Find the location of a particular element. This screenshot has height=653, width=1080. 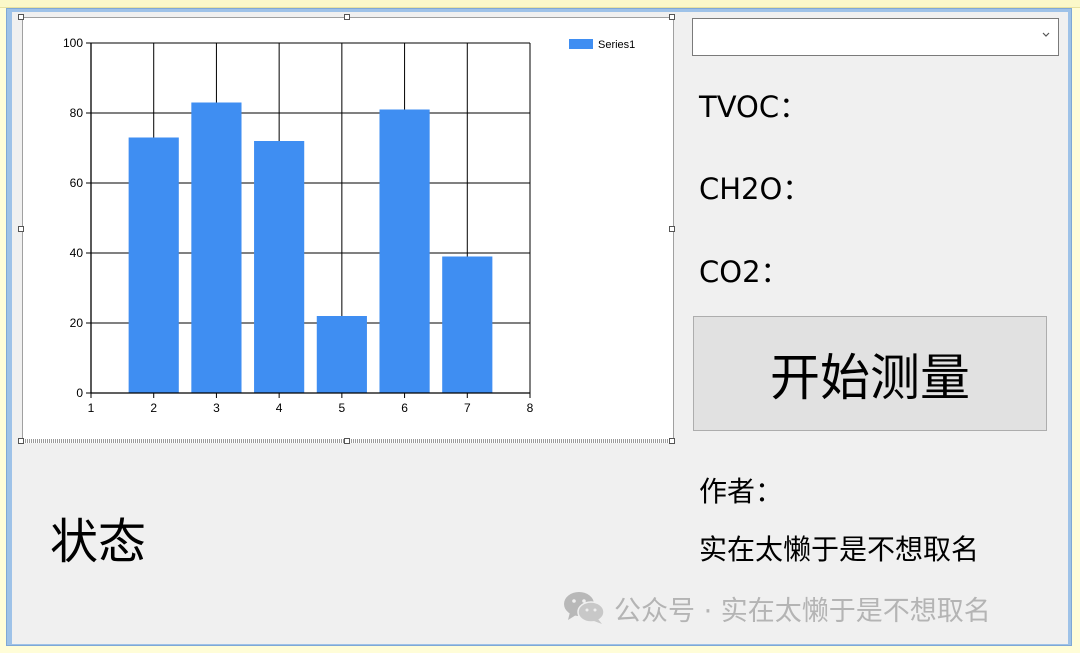

y-tick-label: 40 is located at coordinates (77, 253).